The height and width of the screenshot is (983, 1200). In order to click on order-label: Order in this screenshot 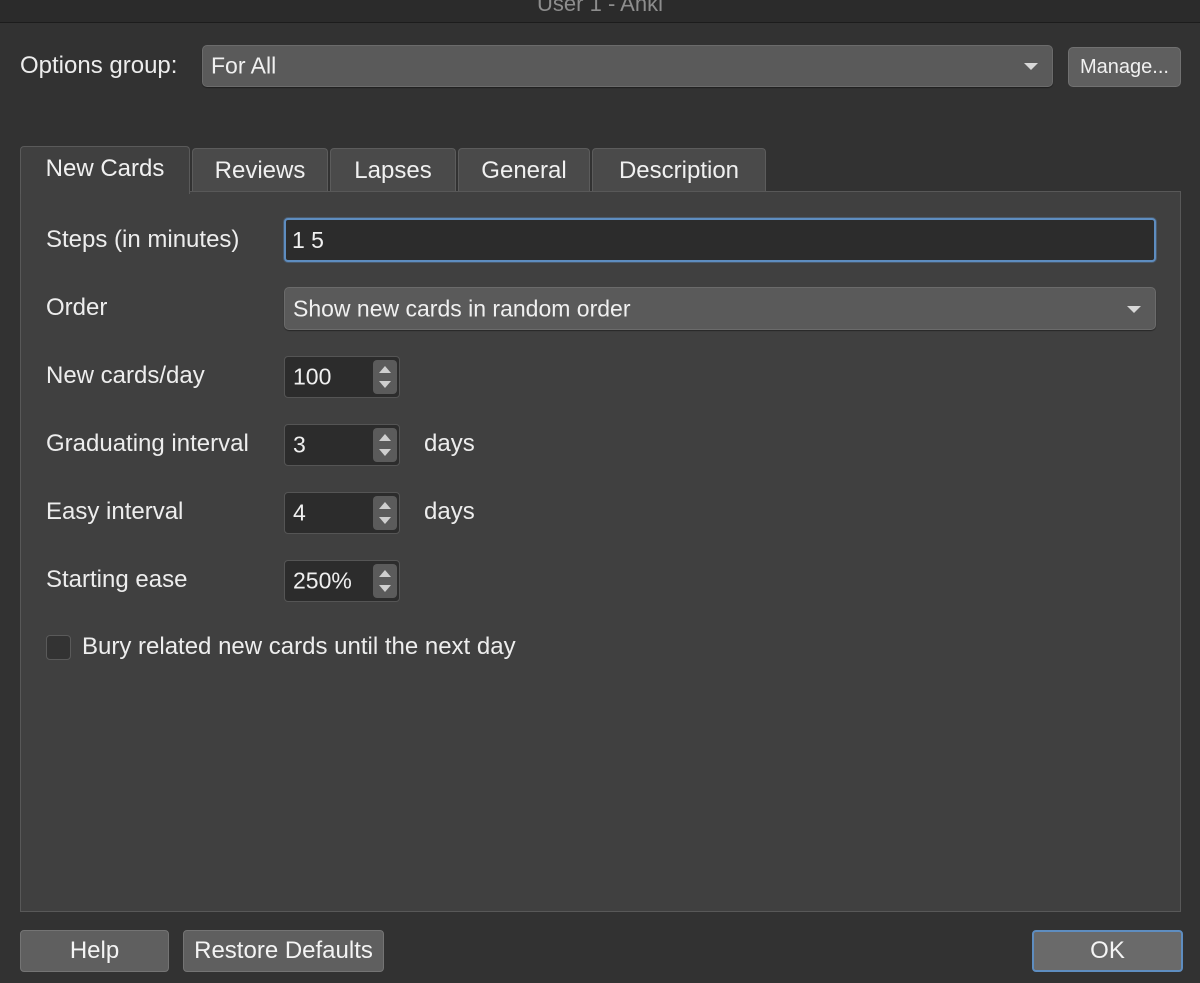, I will do `click(77, 307)`.